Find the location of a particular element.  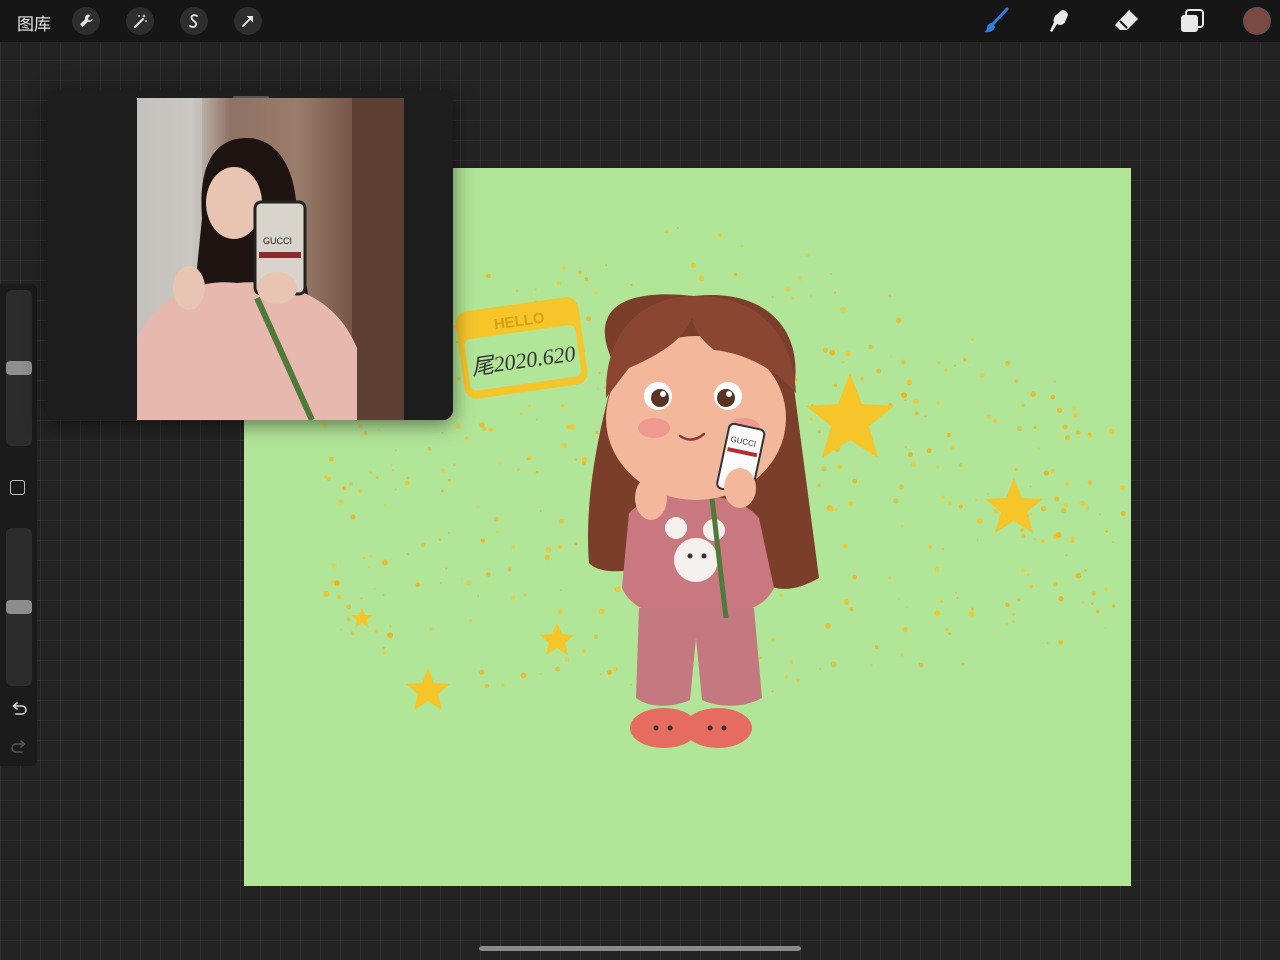

smudge-icon is located at coordinates (1059, 21).